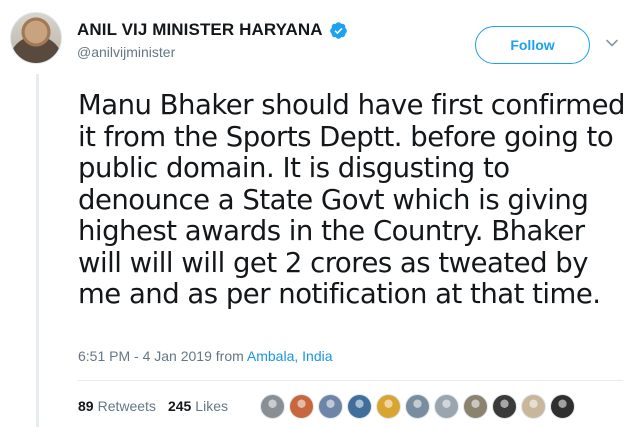 The image size is (641, 427). I want to click on location-link: Ambala, India, so click(290, 356).